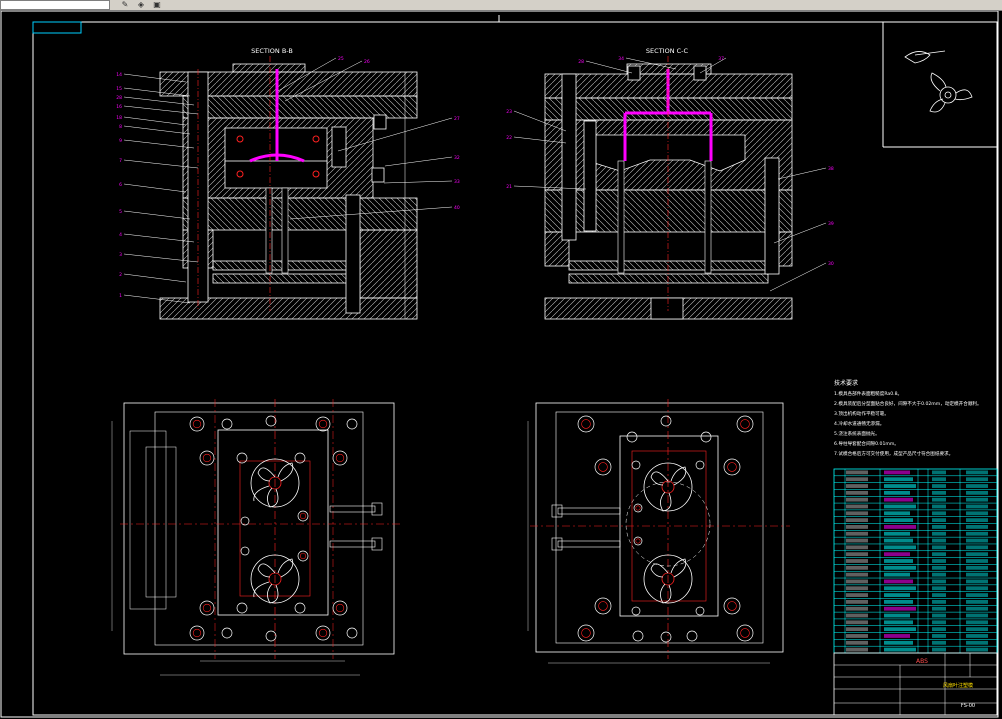 Image resolution: width=1002 pixels, height=719 pixels. Describe the element at coordinates (120, 161) in the screenshot. I see `left-callout-label: 7` at that location.